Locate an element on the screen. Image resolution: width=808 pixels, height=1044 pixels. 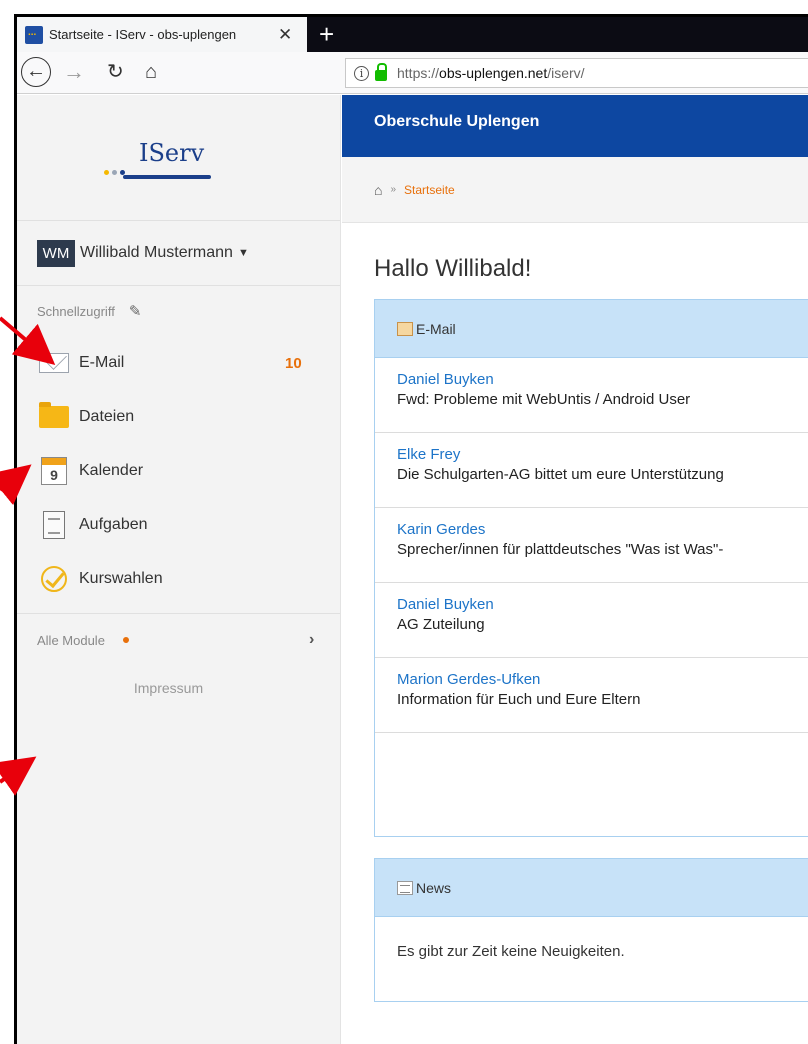
new-tab-icon: + is located at coordinates (326, 34).